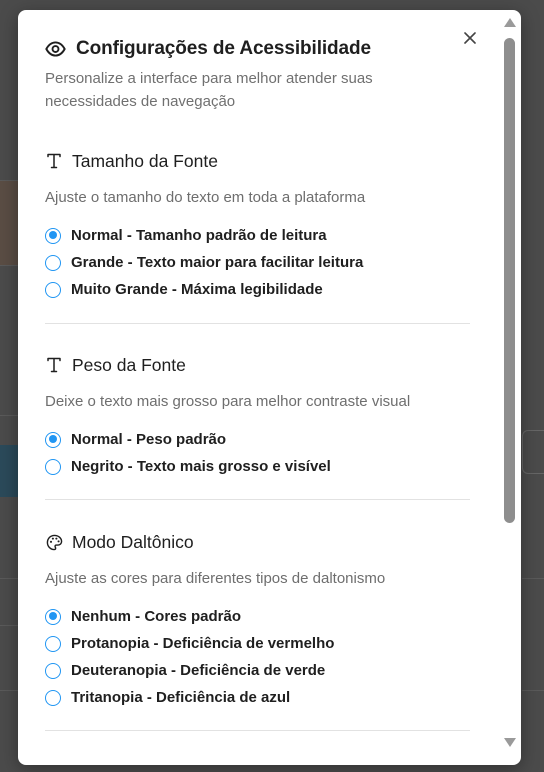  I want to click on option-label: Normal - Tamanho padrão de leitura, so click(199, 235).